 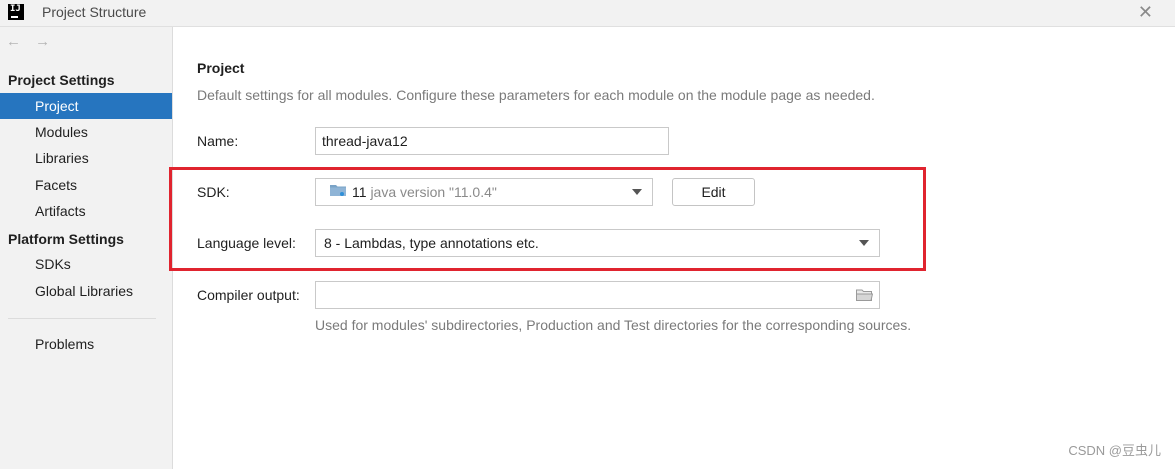 I want to click on intellij-app-icon: IJ, so click(x=16, y=12).